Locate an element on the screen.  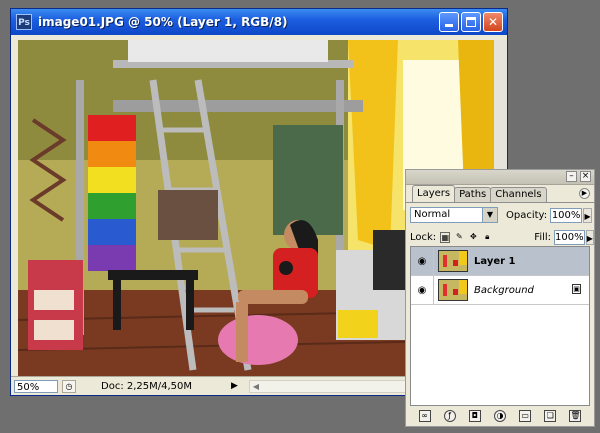
add-mask-icon: ◘ is located at coordinates (474, 416).